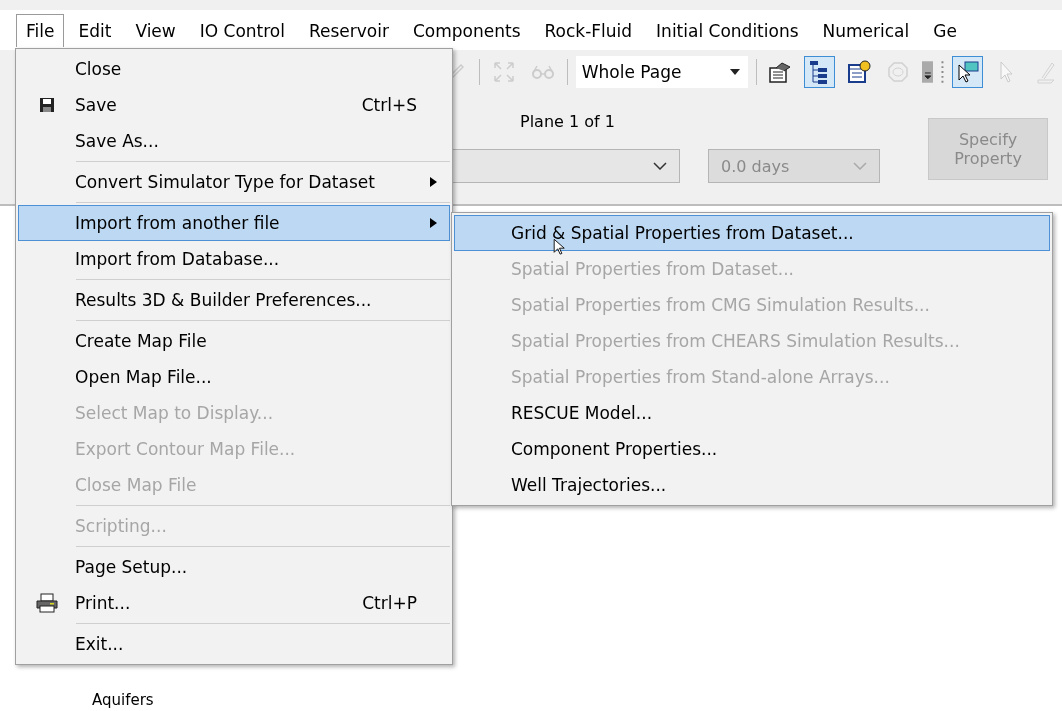 The width and height of the screenshot is (1062, 711). Describe the element at coordinates (123, 700) in the screenshot. I see `tree-item: Aquifers` at that location.